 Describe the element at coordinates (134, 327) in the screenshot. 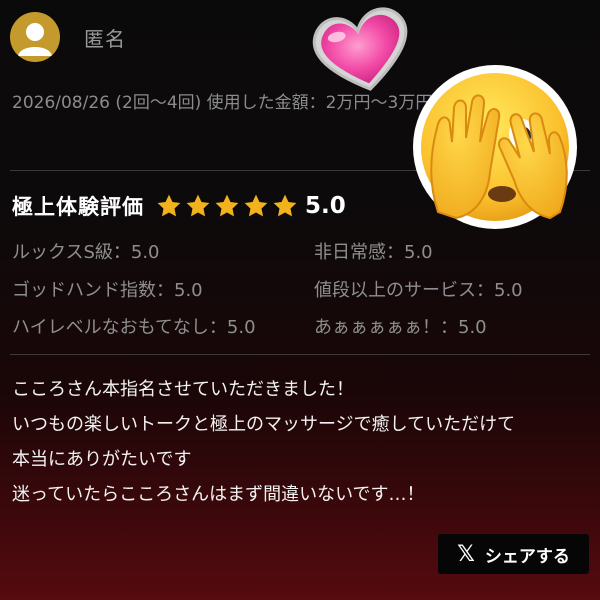

I see `score-item: ハイレベルなおもてなし：5.0` at that location.